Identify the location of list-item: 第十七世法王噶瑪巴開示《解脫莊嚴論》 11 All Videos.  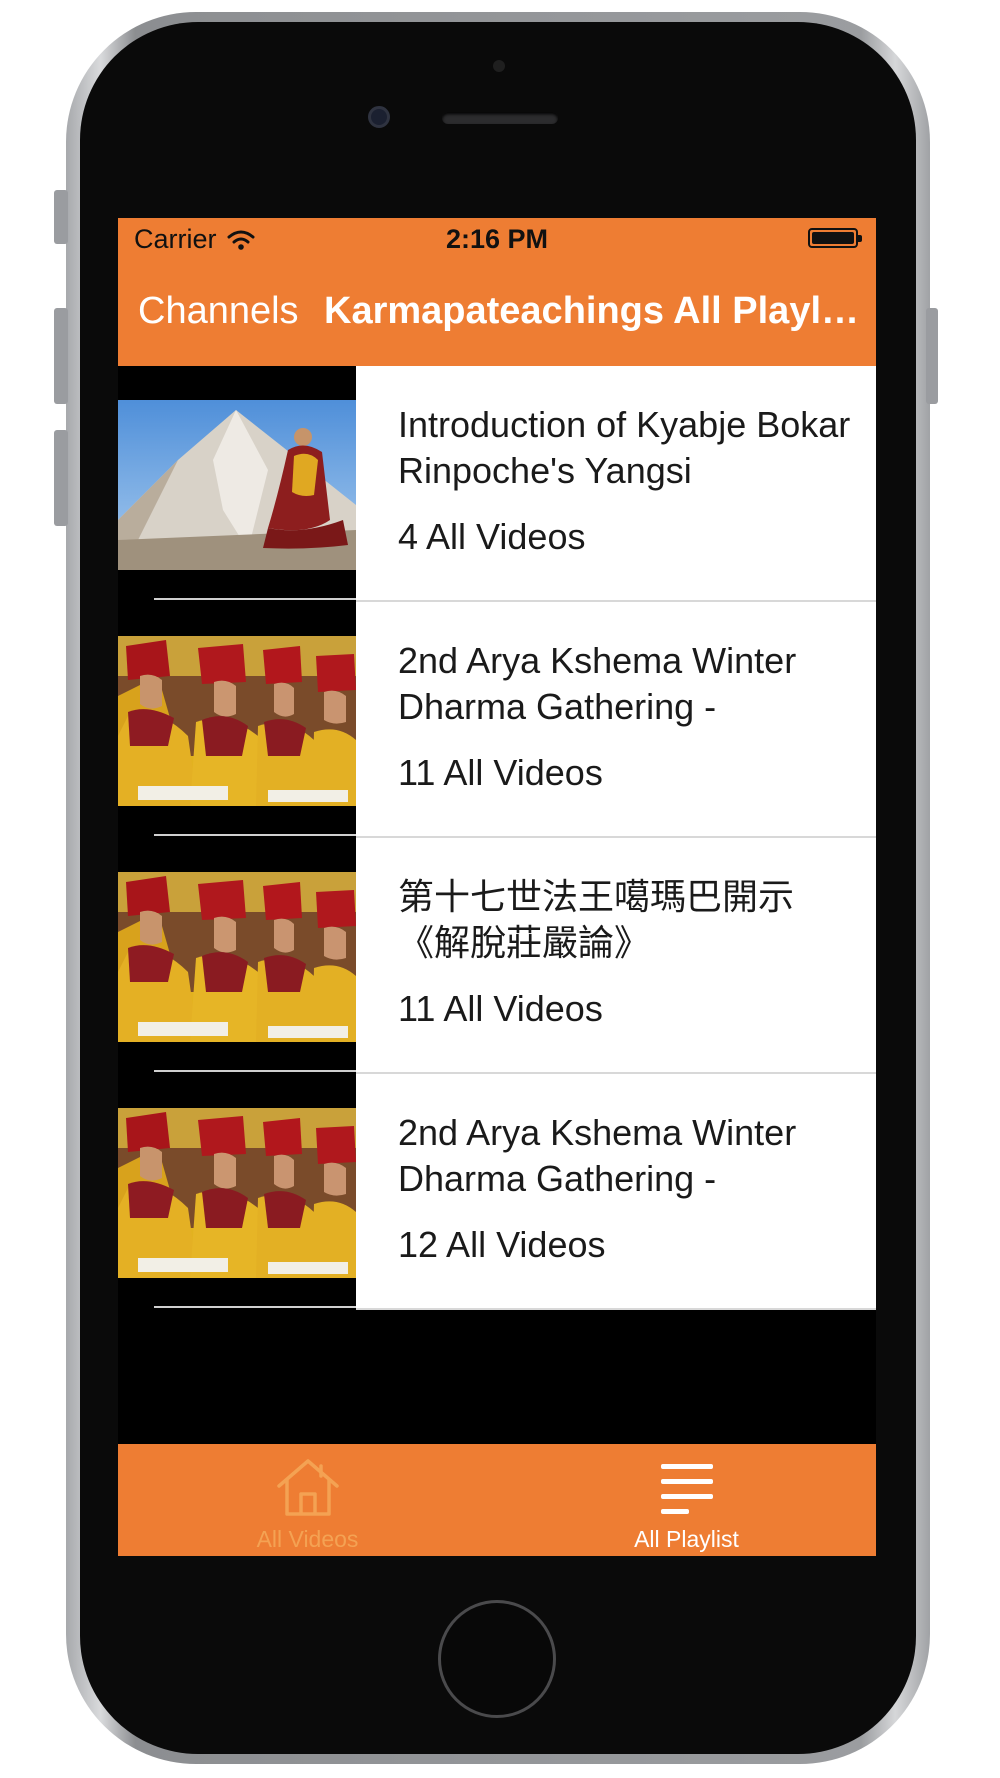
(497, 956).